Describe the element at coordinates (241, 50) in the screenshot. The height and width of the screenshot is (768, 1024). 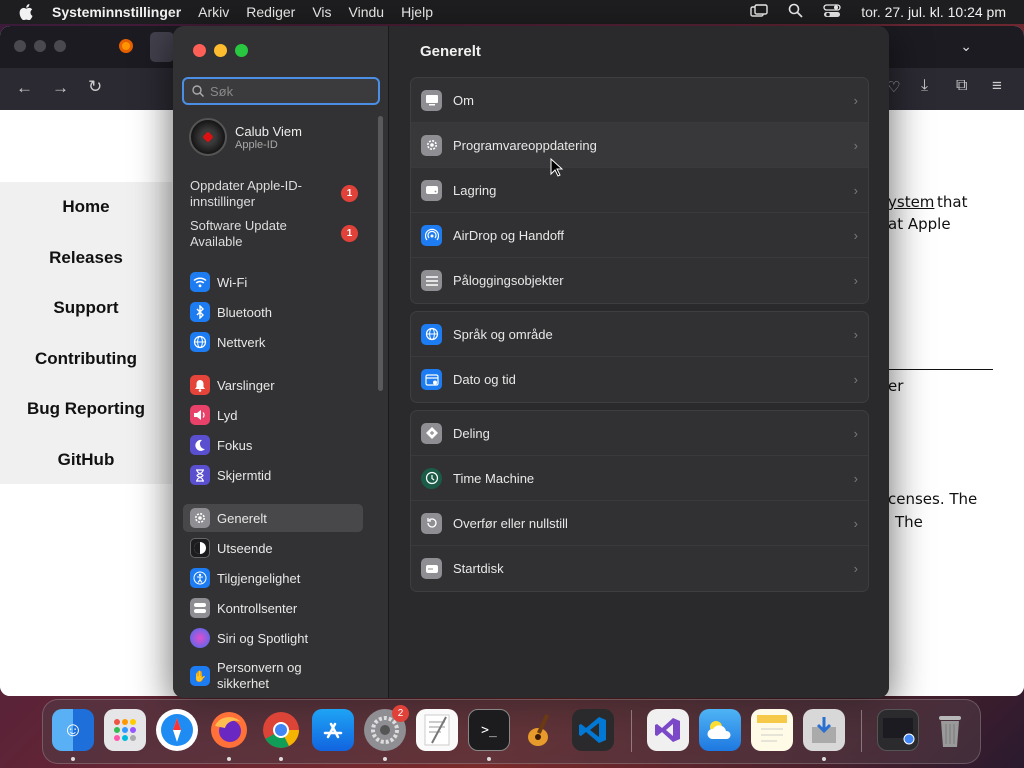
I see `zoom-button` at that location.